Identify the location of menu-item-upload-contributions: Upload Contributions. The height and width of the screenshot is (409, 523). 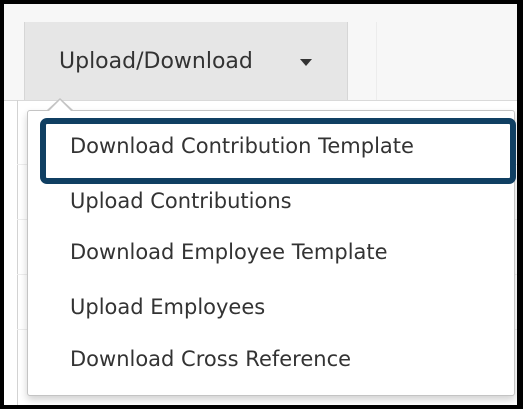
(181, 201).